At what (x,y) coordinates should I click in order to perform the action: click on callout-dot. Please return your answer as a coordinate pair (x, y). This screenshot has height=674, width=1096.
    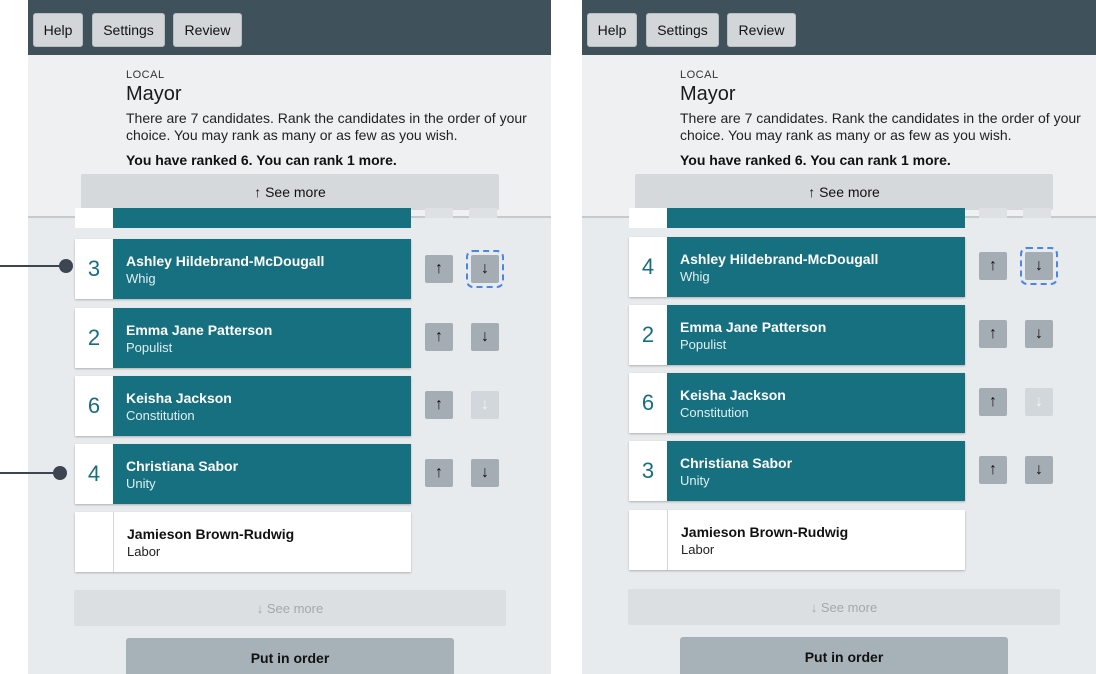
    Looking at the image, I should click on (60, 473).